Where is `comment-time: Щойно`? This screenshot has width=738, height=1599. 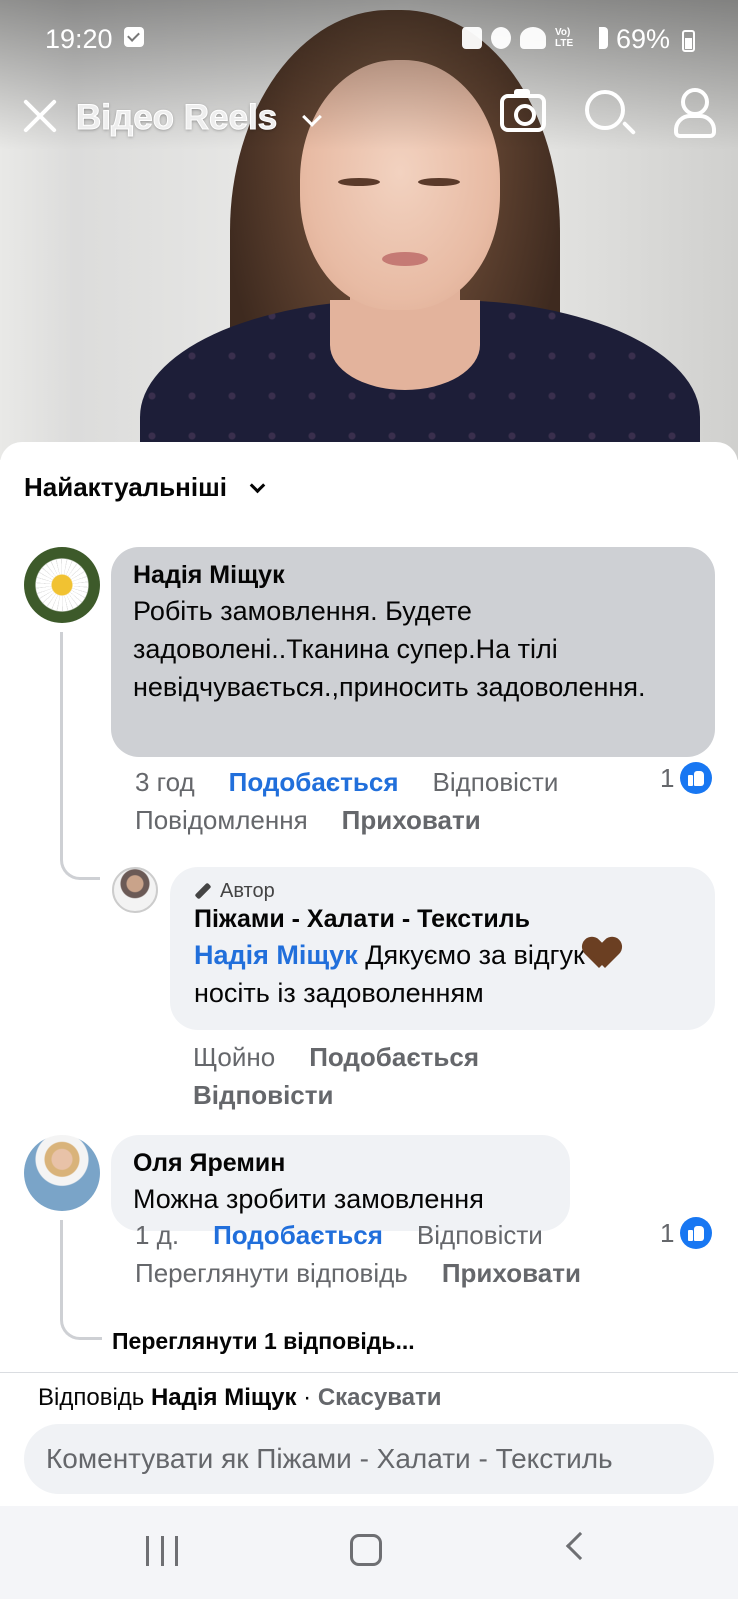 comment-time: Щойно is located at coordinates (234, 1057).